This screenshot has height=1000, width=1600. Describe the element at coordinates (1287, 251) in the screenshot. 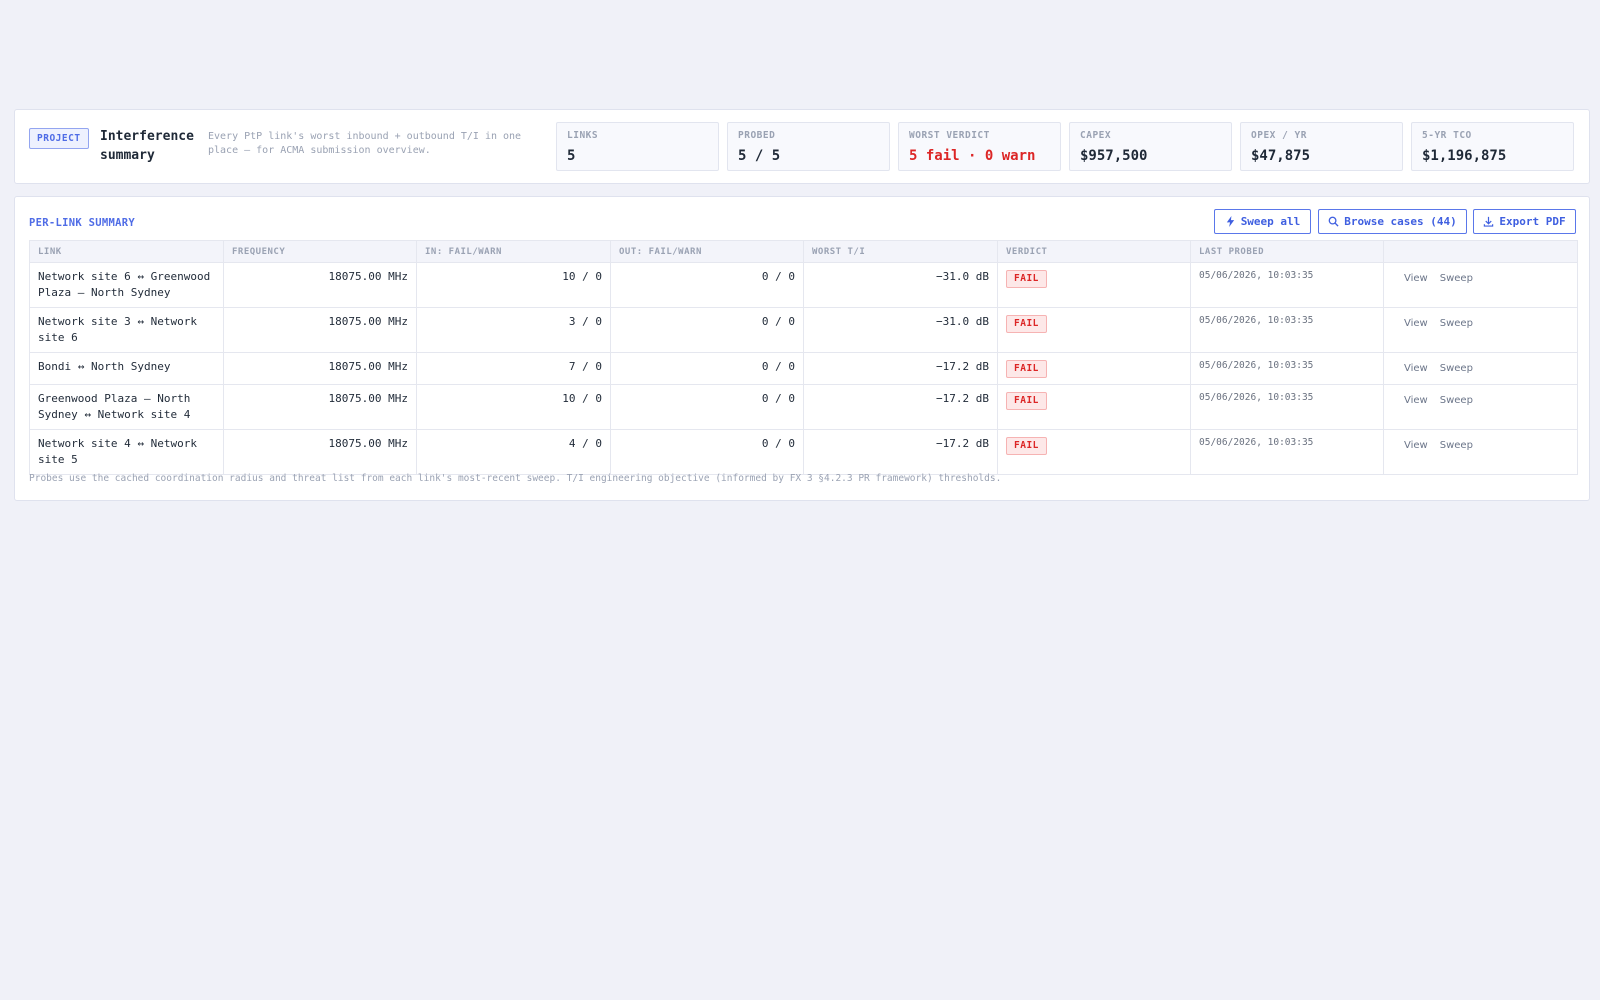

I see `column-header-last-probed: LAST PROBED` at that location.